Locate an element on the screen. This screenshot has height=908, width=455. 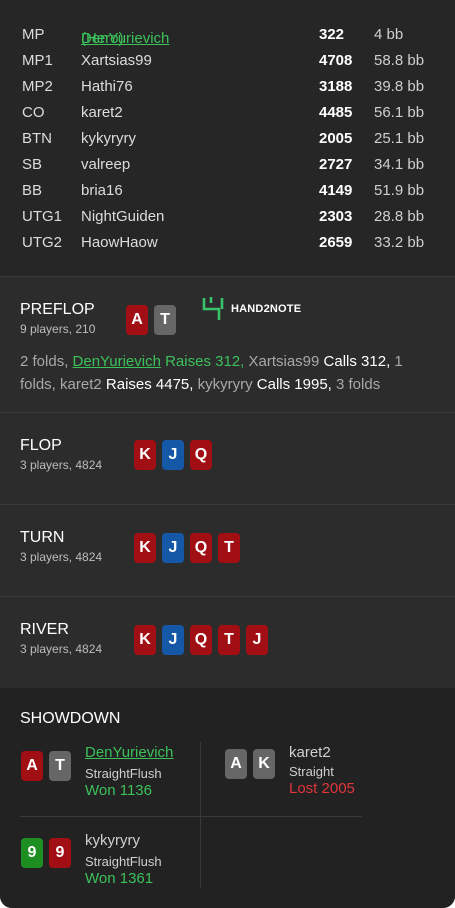
player-row: UTG1 NightGuiden 2303 28.8 bb is located at coordinates (227, 217).